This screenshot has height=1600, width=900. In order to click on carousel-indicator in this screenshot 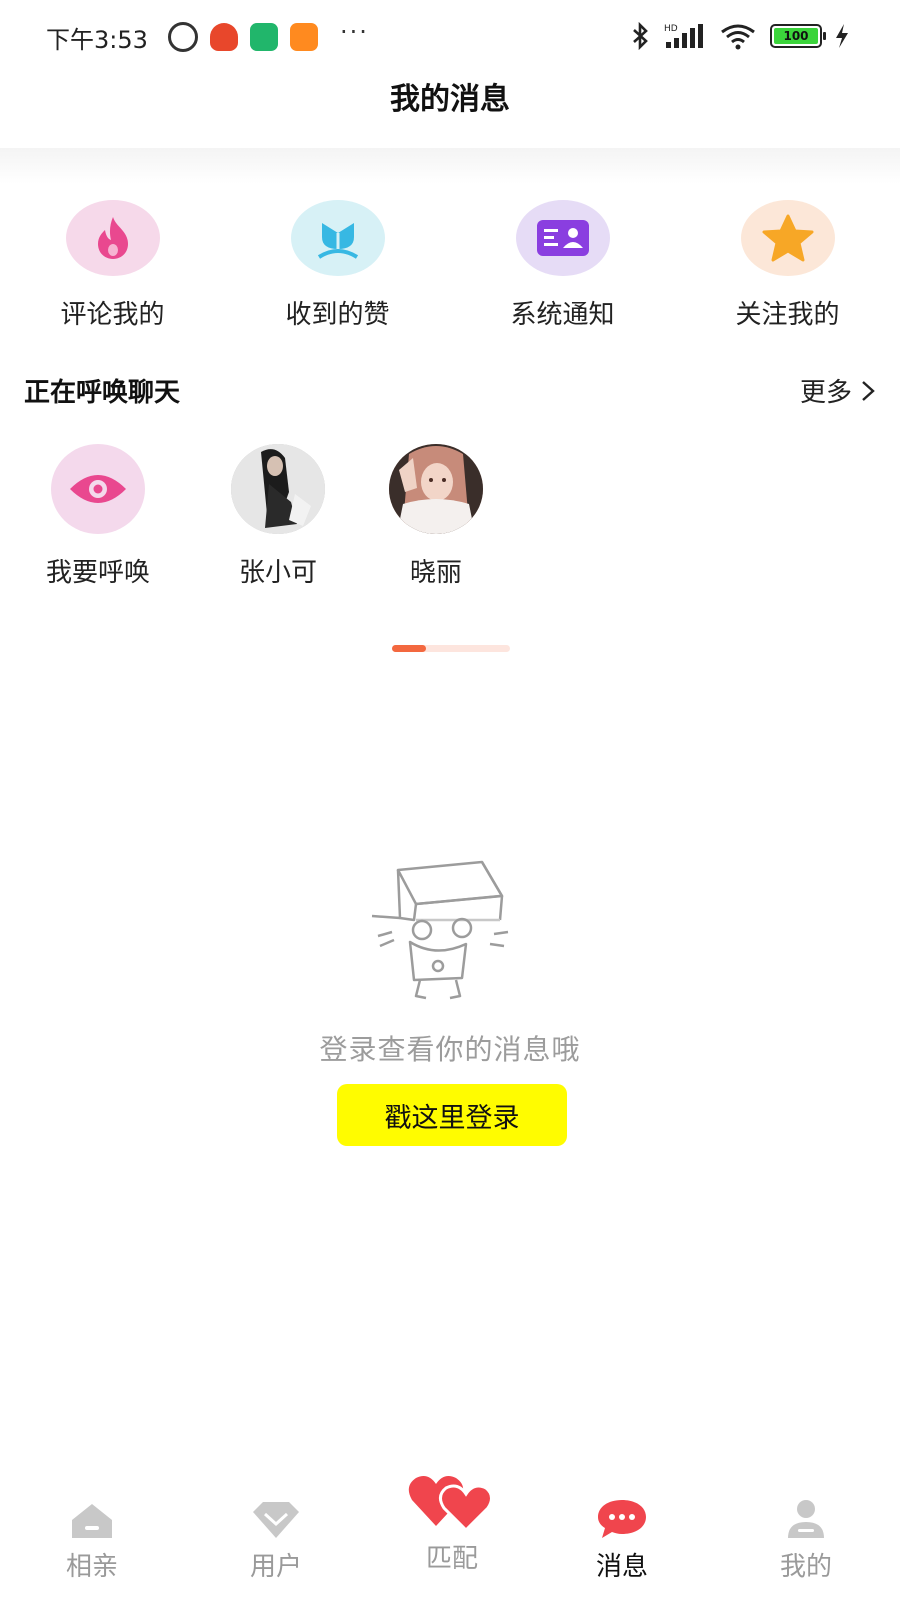, I will do `click(451, 648)`.